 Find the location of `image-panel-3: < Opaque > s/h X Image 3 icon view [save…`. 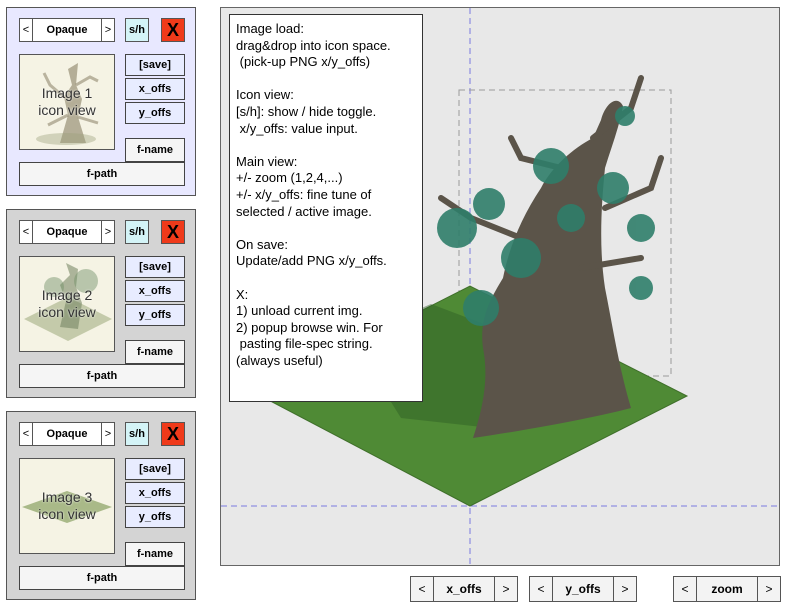

image-panel-3: < Opaque > s/h X Image 3 icon view [save… is located at coordinates (101, 505).